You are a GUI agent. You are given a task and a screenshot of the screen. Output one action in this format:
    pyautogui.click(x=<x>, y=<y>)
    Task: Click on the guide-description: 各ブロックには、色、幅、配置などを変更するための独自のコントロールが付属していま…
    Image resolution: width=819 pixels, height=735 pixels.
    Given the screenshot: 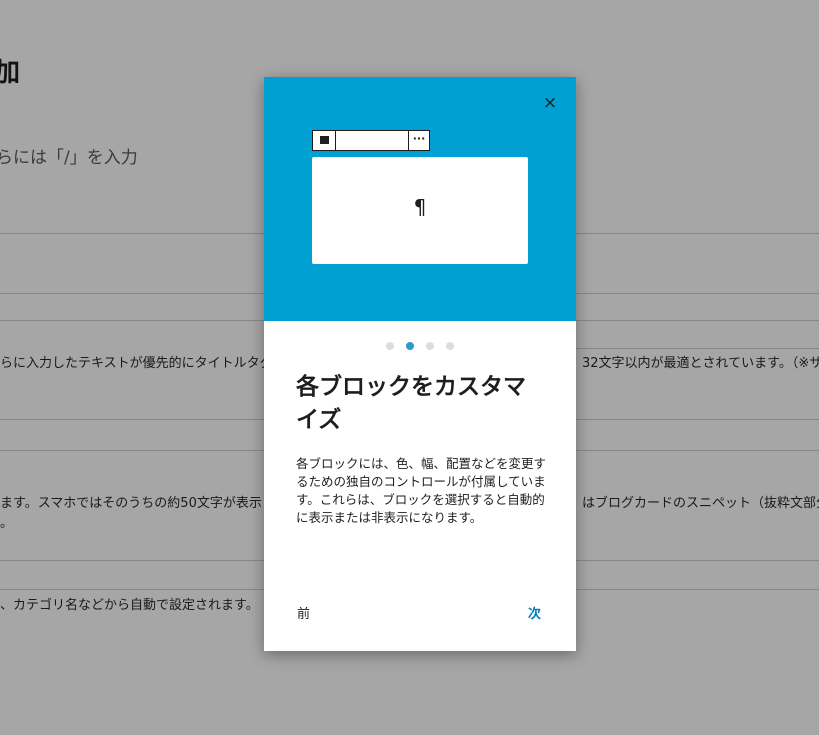 What is the action you would take?
    pyautogui.click(x=421, y=490)
    